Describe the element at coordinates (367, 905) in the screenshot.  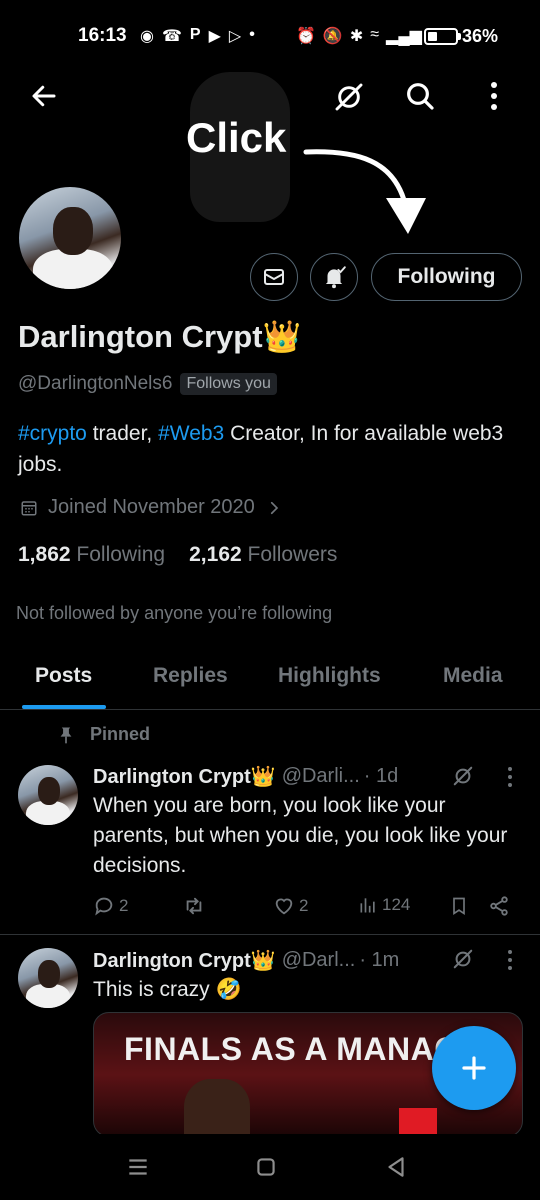
I see `analytics-icon` at that location.